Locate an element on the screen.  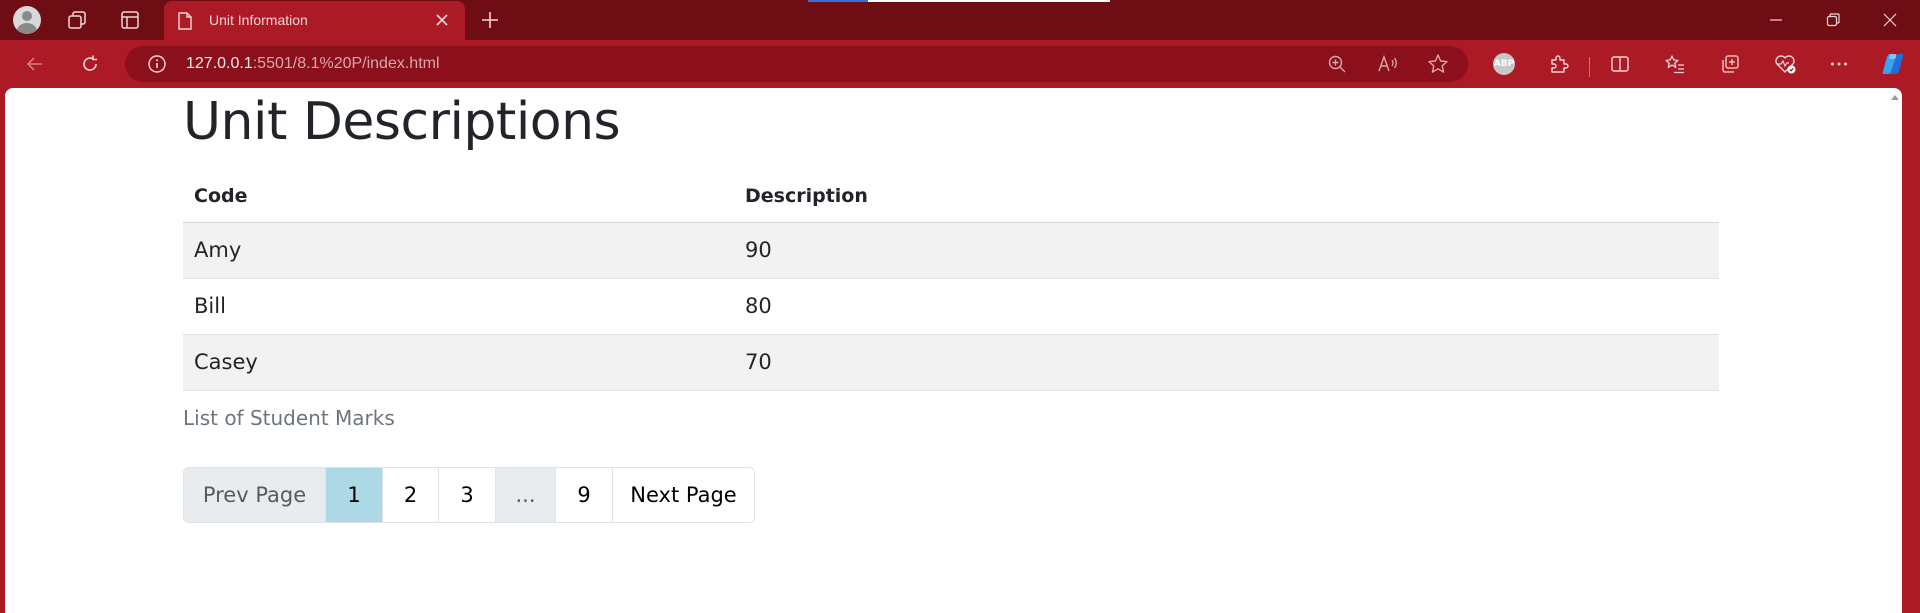
browser-toolbar: 127.0.0.1:5501/8.1%20P/index.html ABP is located at coordinates (960, 64).